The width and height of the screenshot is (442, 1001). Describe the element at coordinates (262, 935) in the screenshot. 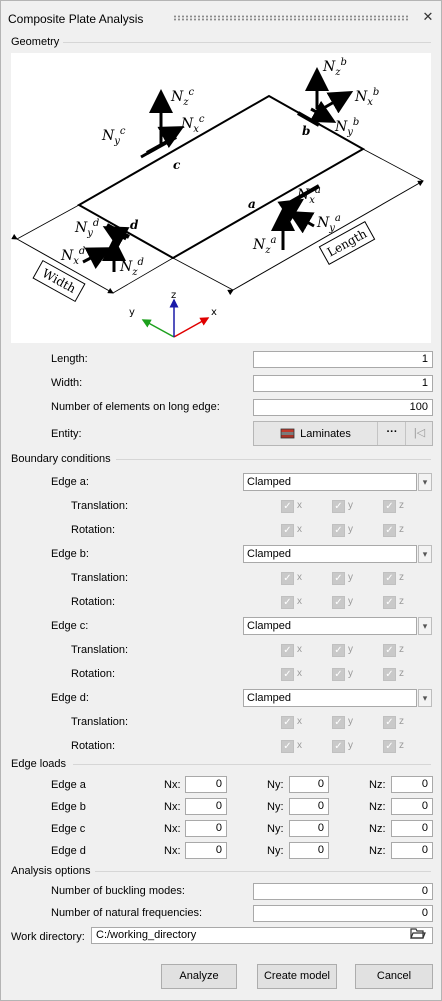

I see `work-directory-input: C:/working_directory` at that location.